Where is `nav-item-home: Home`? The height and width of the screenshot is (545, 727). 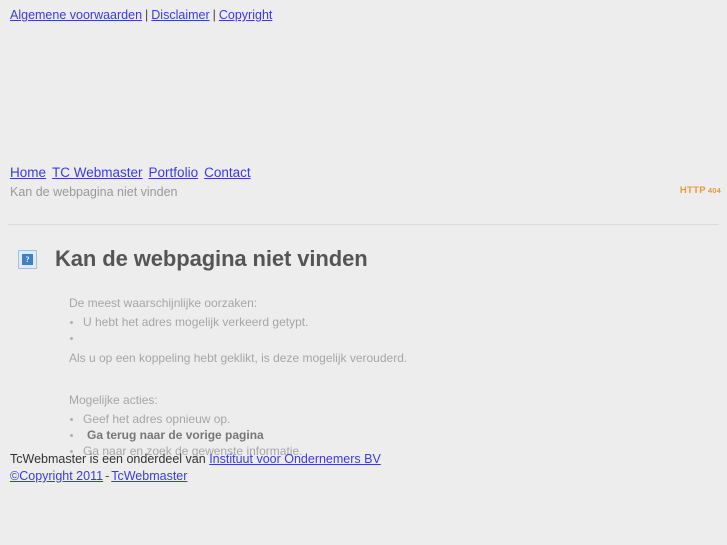 nav-item-home: Home is located at coordinates (28, 172).